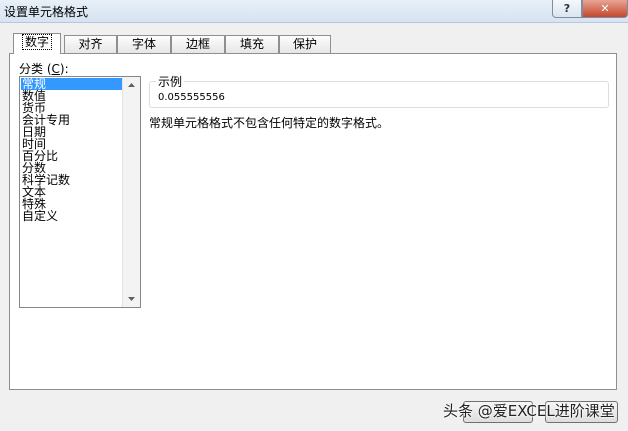  I want to click on category-scrollbar, so click(131, 192).